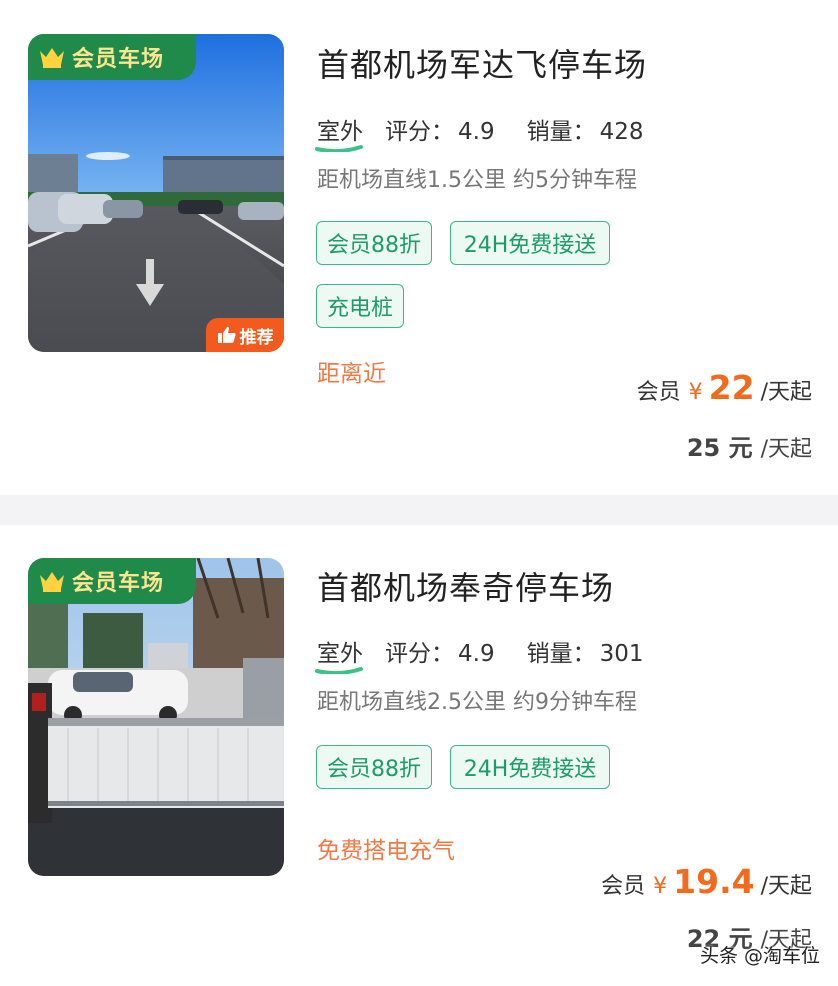  Describe the element at coordinates (621, 654) in the screenshot. I see `sales-value: 301` at that location.